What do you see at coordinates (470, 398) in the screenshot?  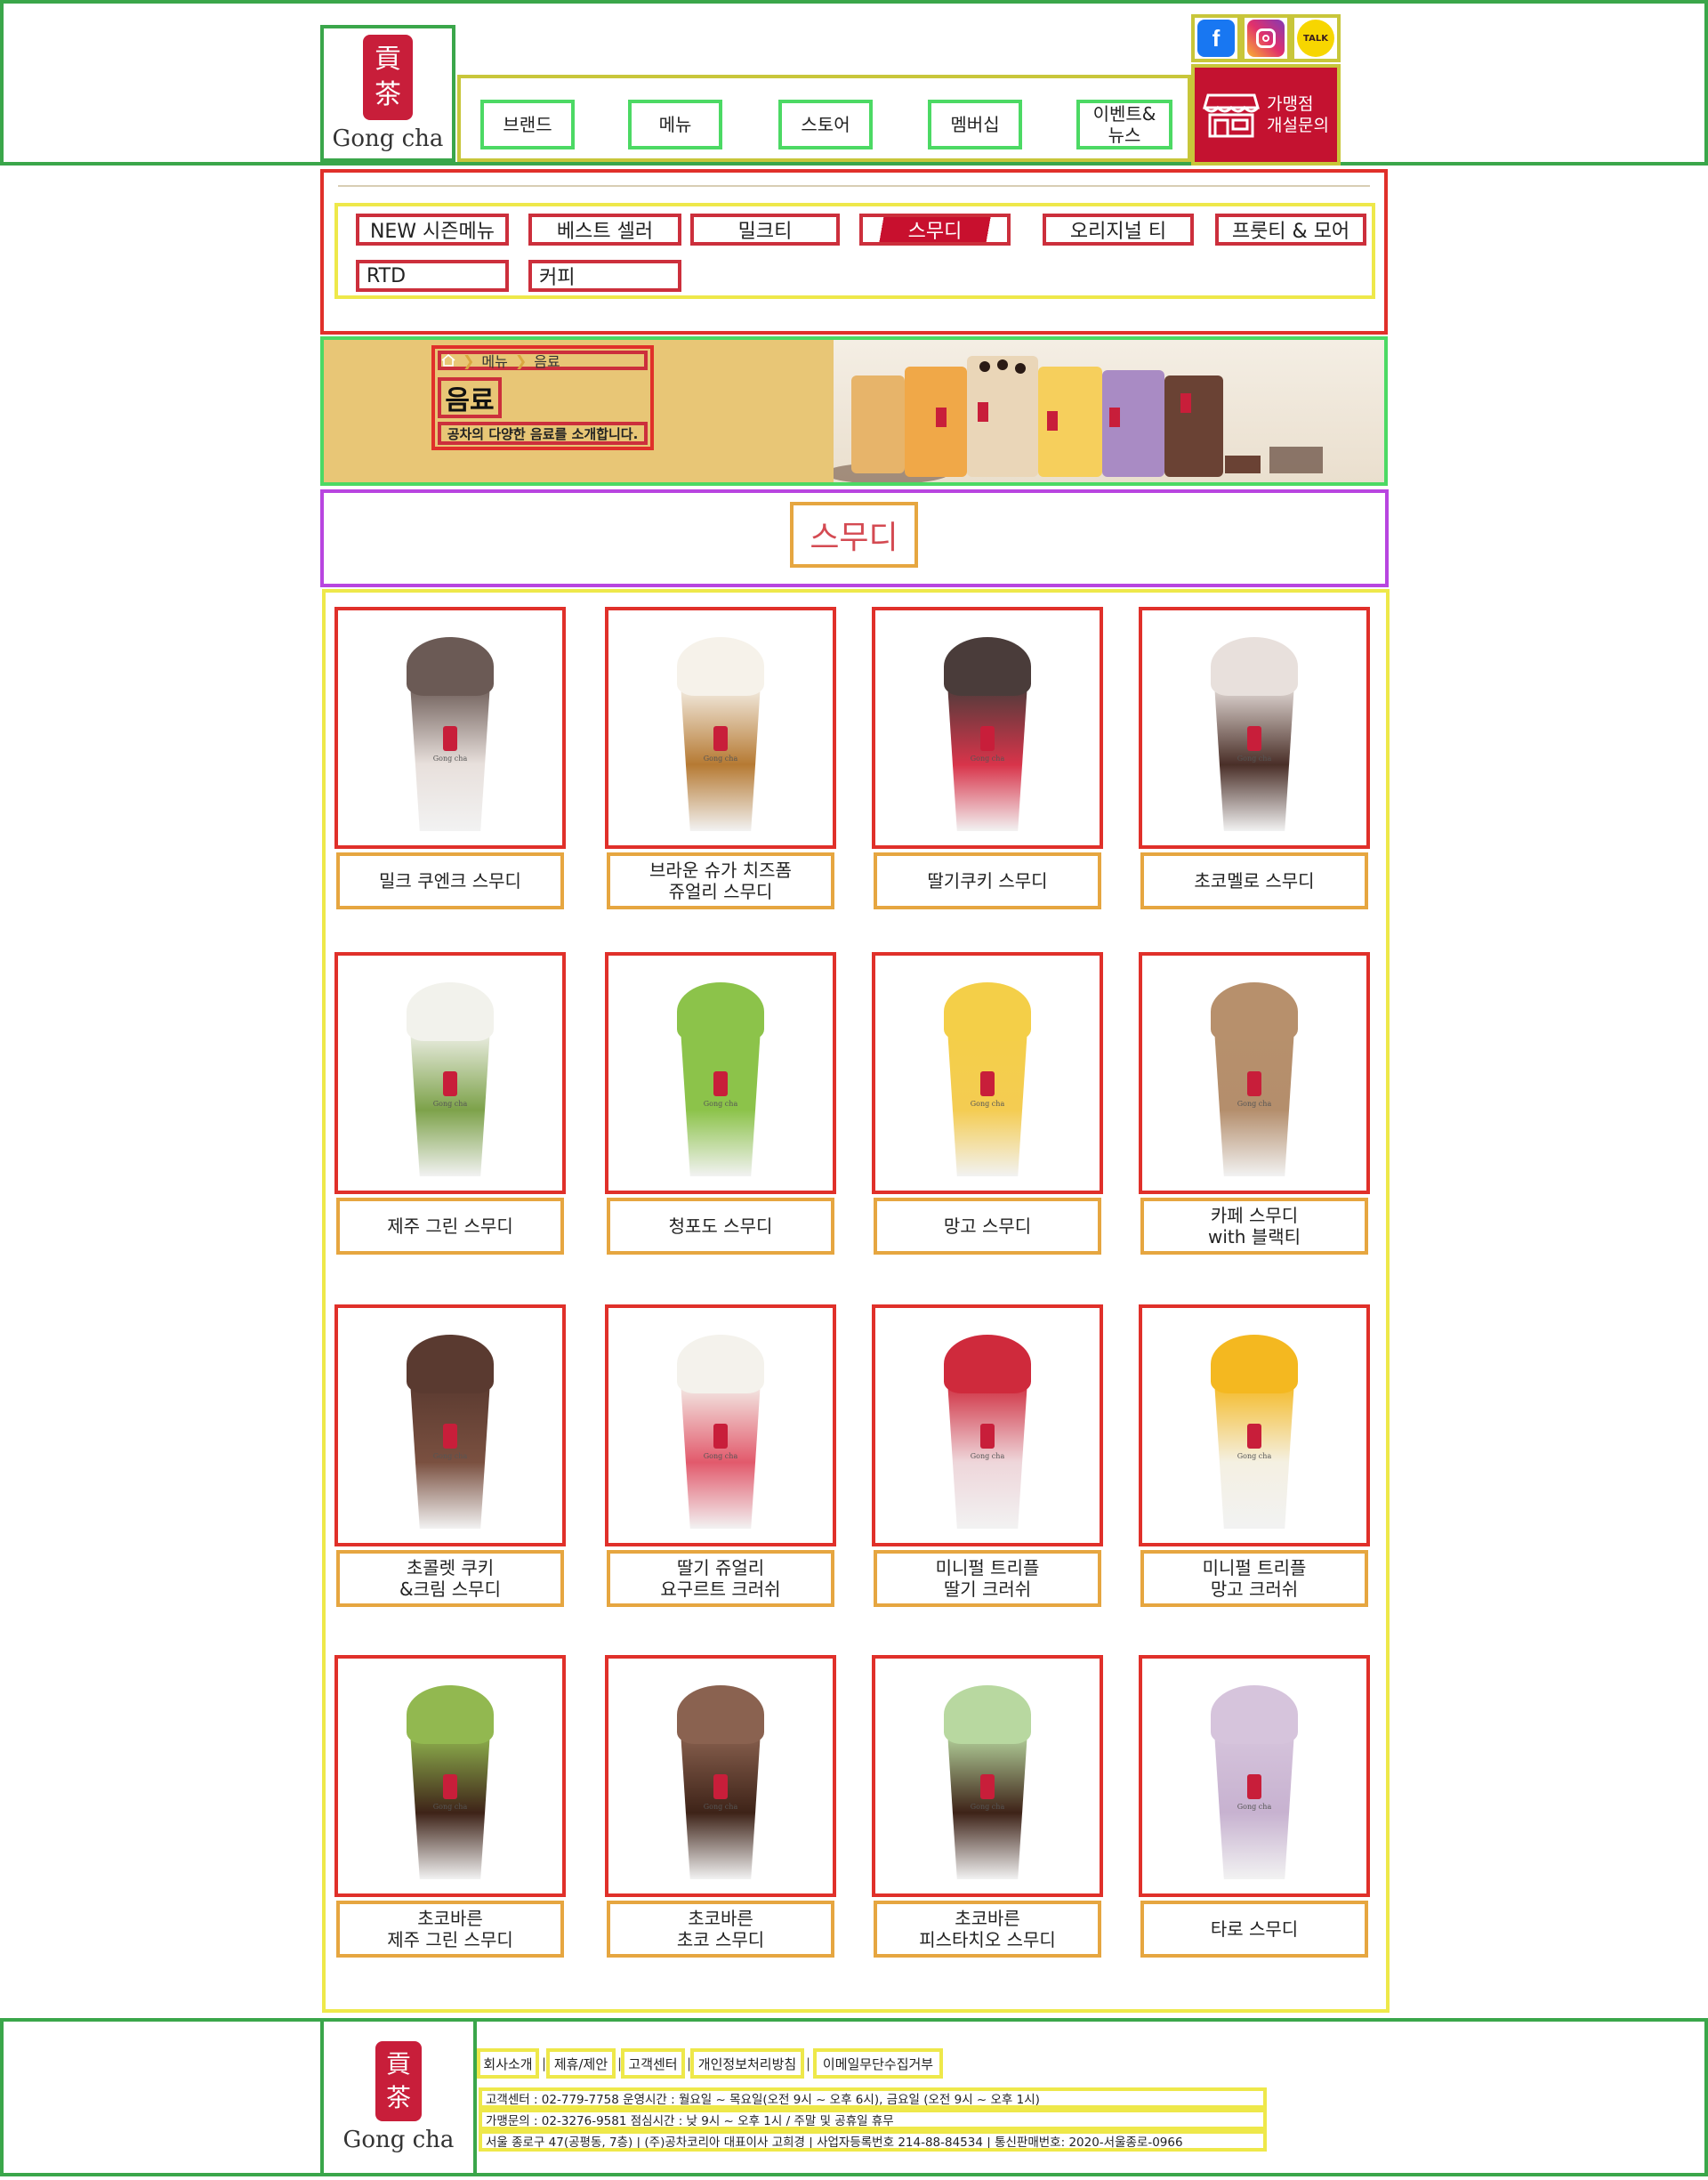 I see `page-title: 음료` at bounding box center [470, 398].